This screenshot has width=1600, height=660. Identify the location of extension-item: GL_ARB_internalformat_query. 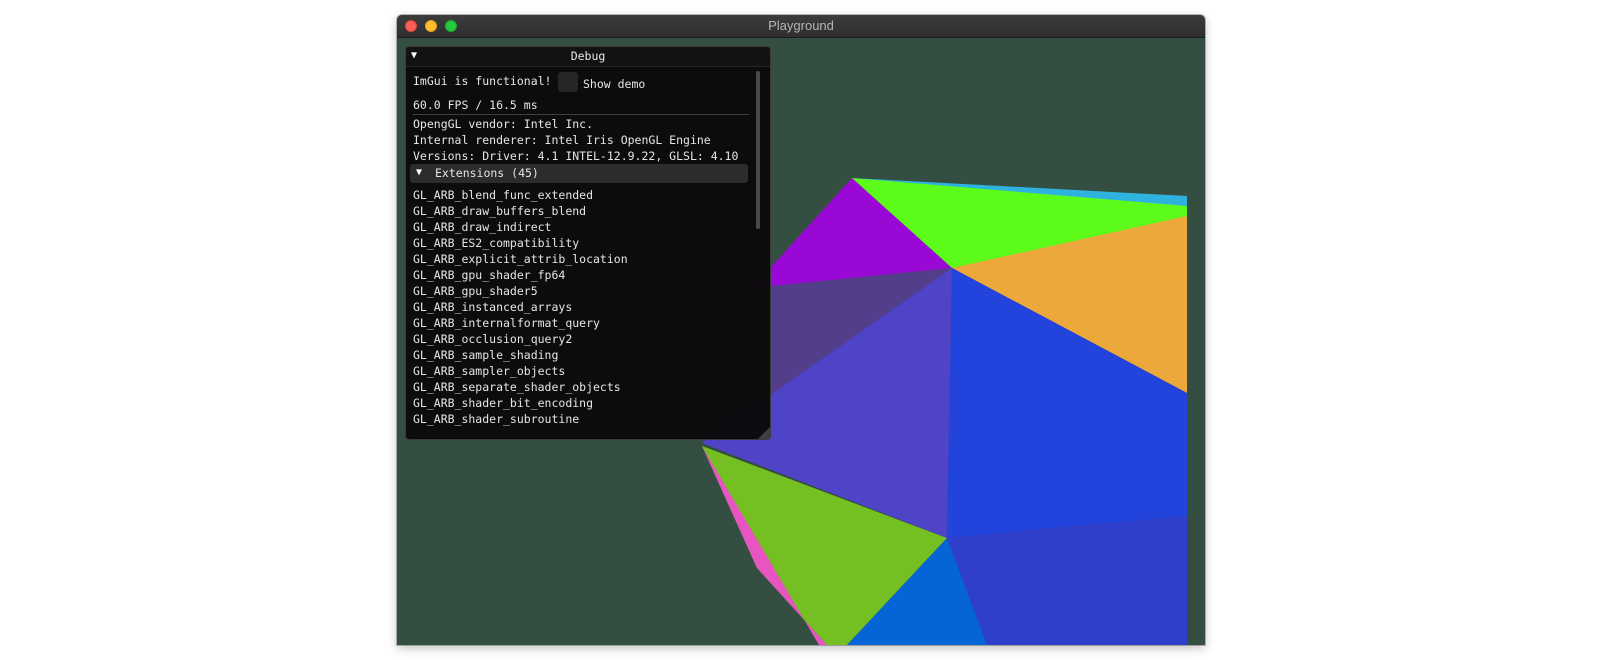
(506, 323).